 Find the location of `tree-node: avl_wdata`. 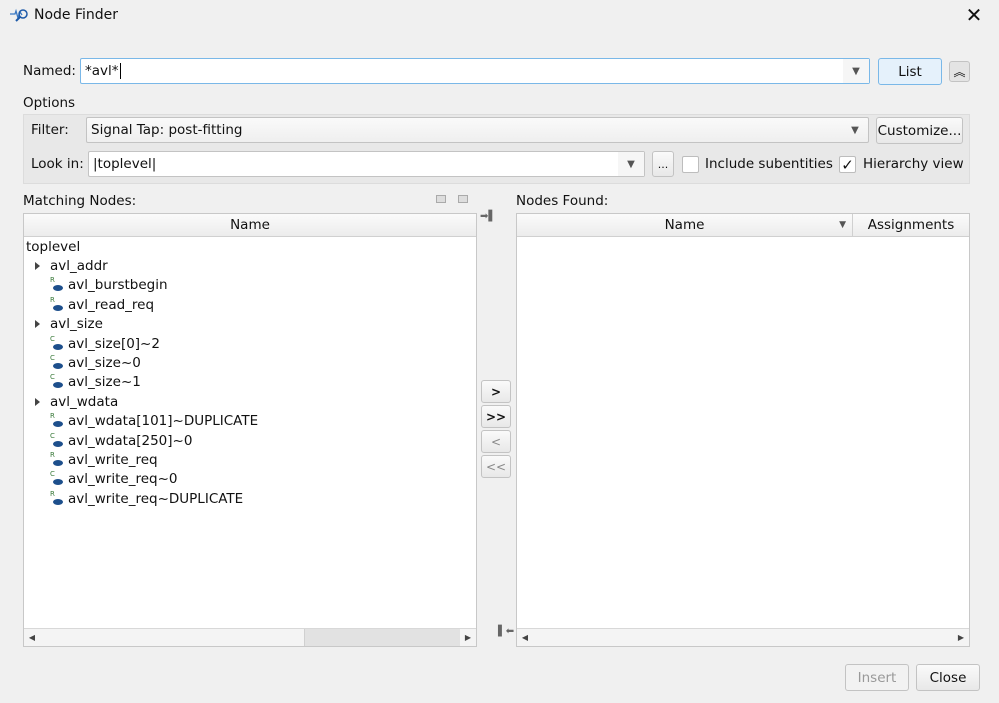

tree-node: avl_wdata is located at coordinates (76, 401).